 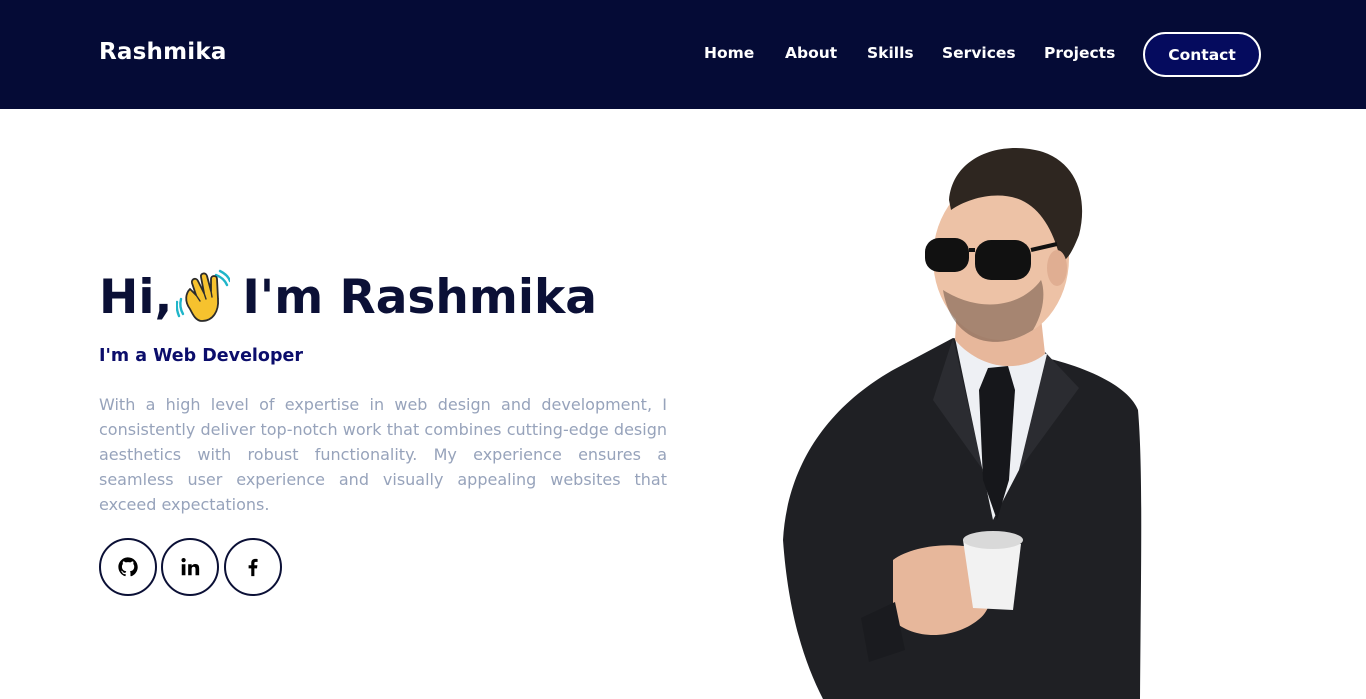 I want to click on facebook-link, so click(x=253, y=567).